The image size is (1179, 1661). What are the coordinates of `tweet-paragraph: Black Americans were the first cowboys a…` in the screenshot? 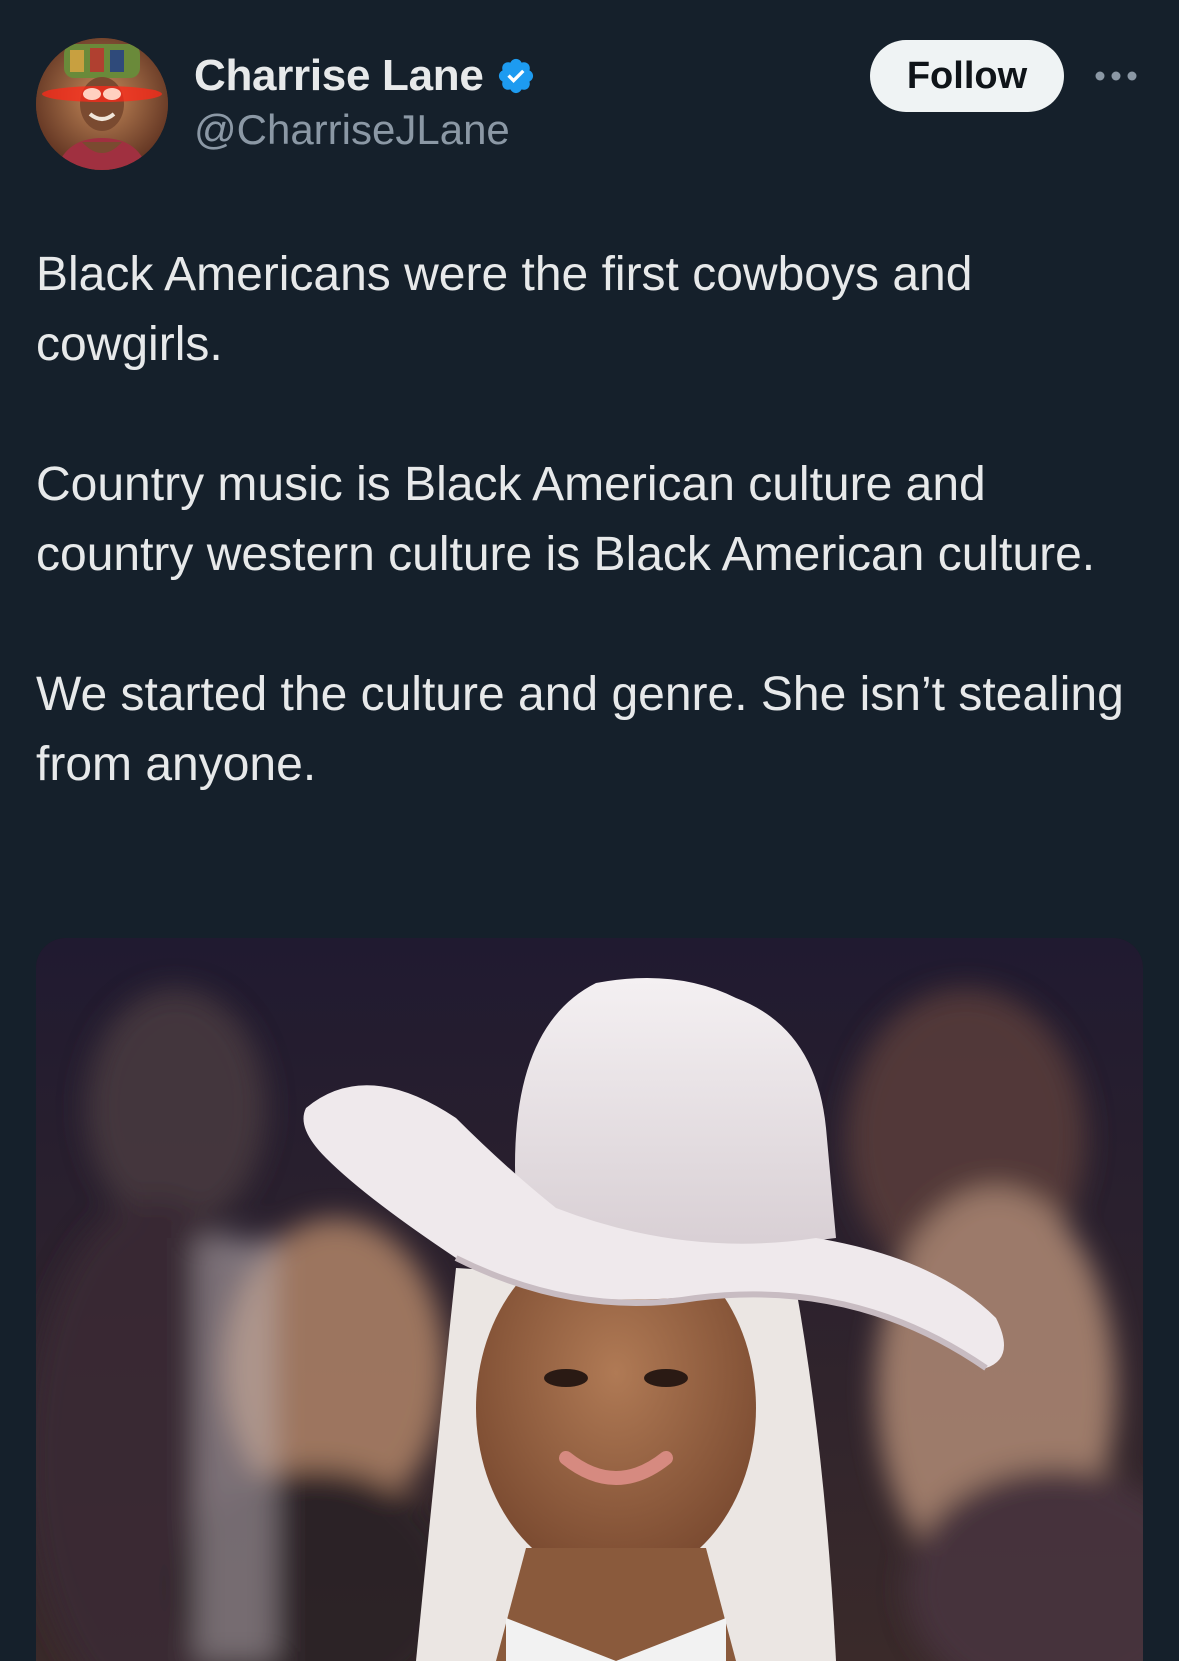 It's located at (504, 309).